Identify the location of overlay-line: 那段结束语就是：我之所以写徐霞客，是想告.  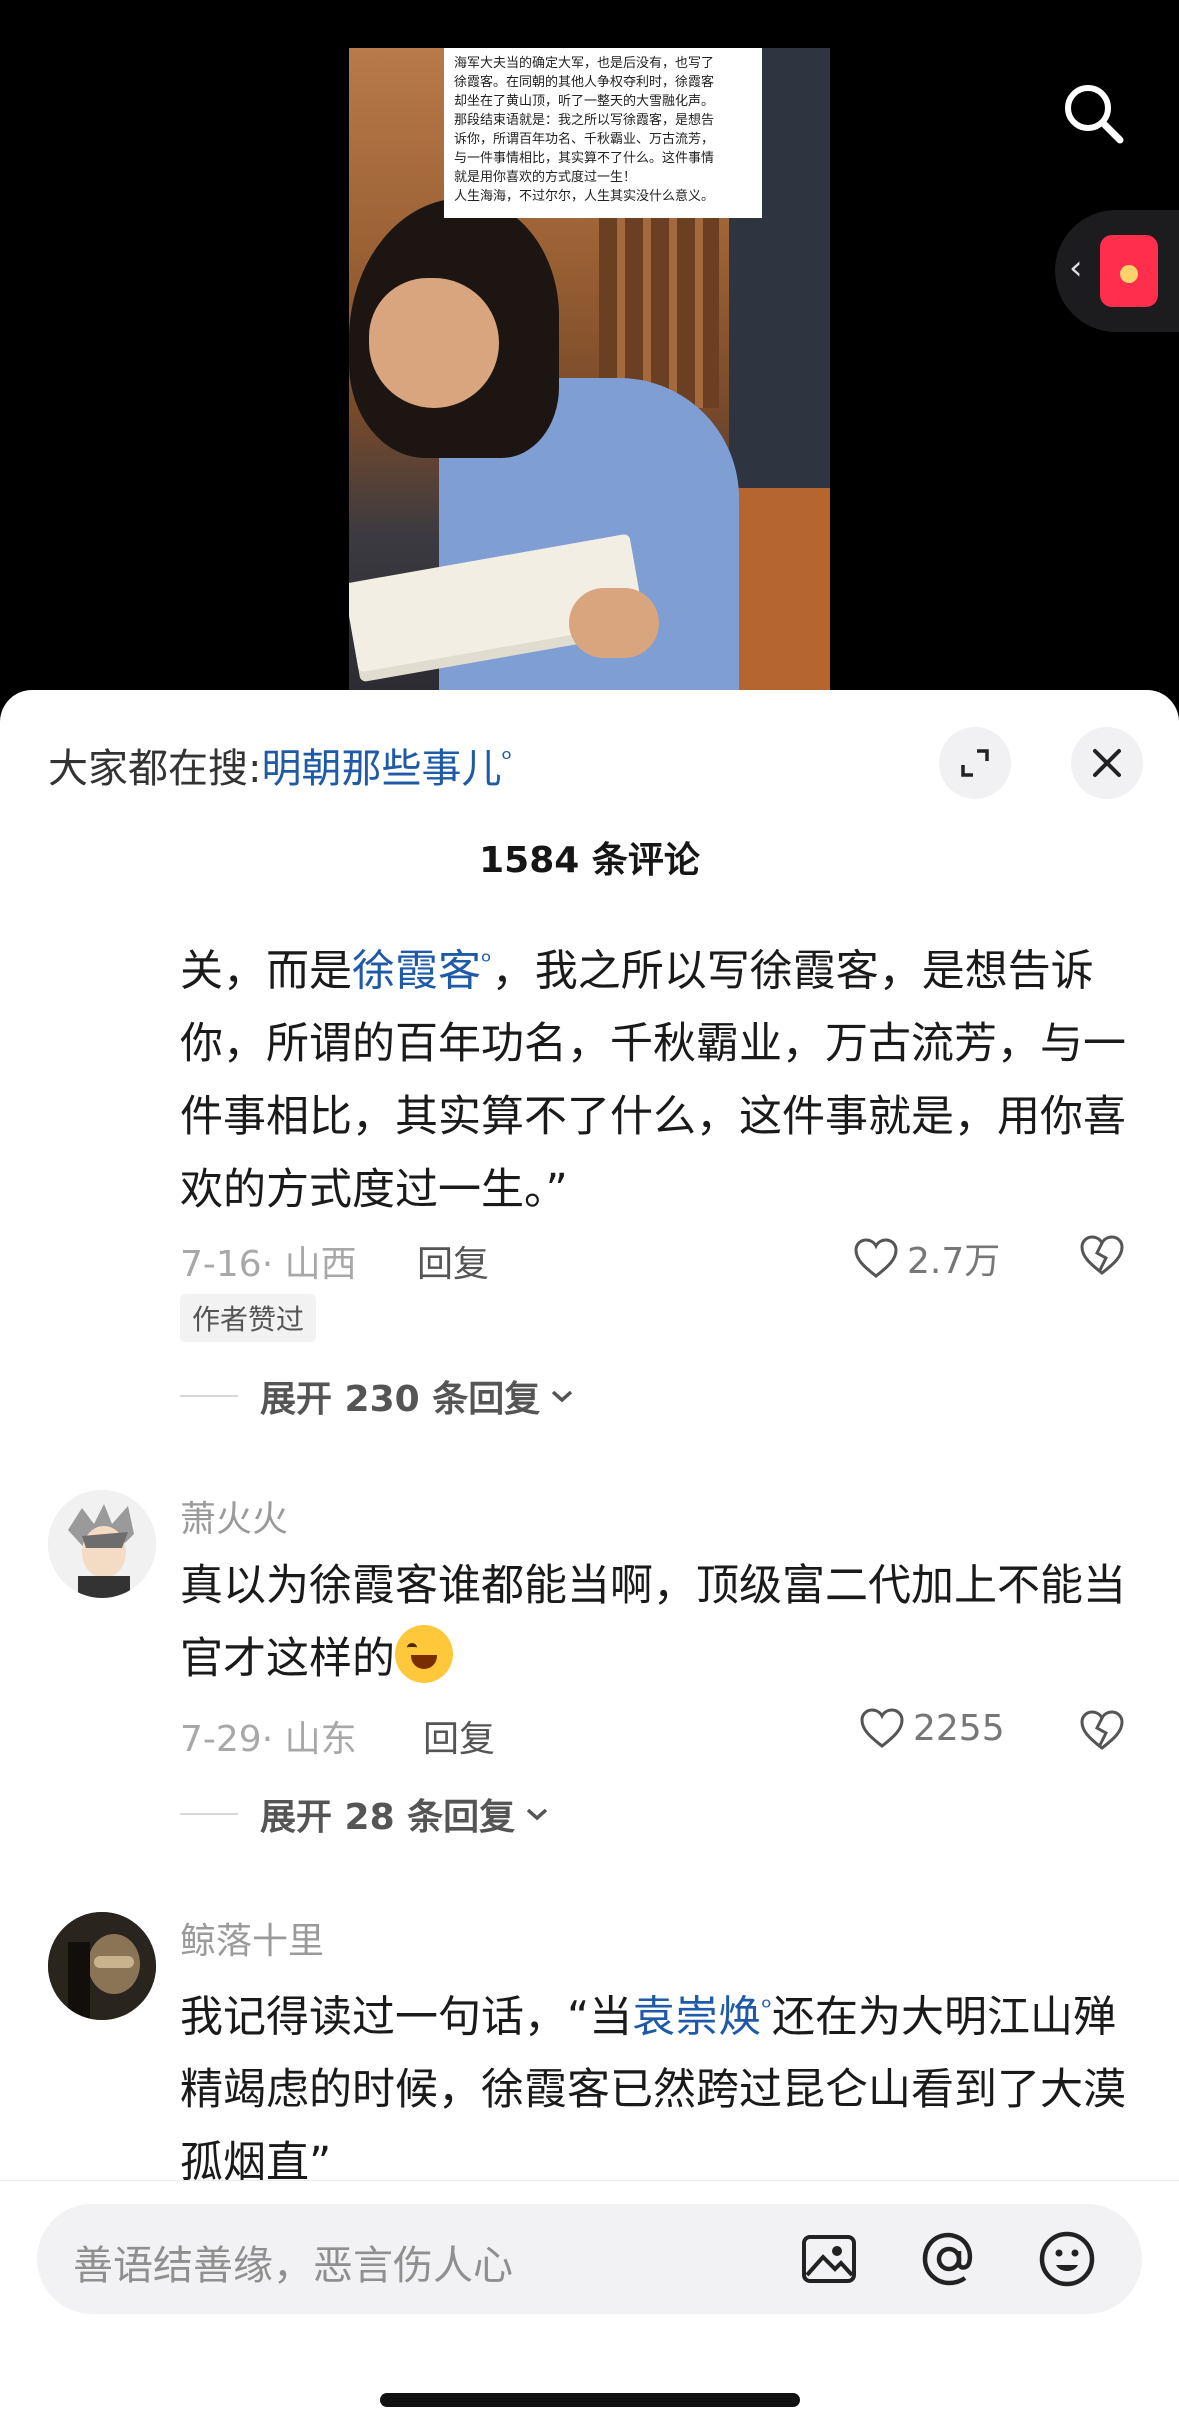
(584, 120).